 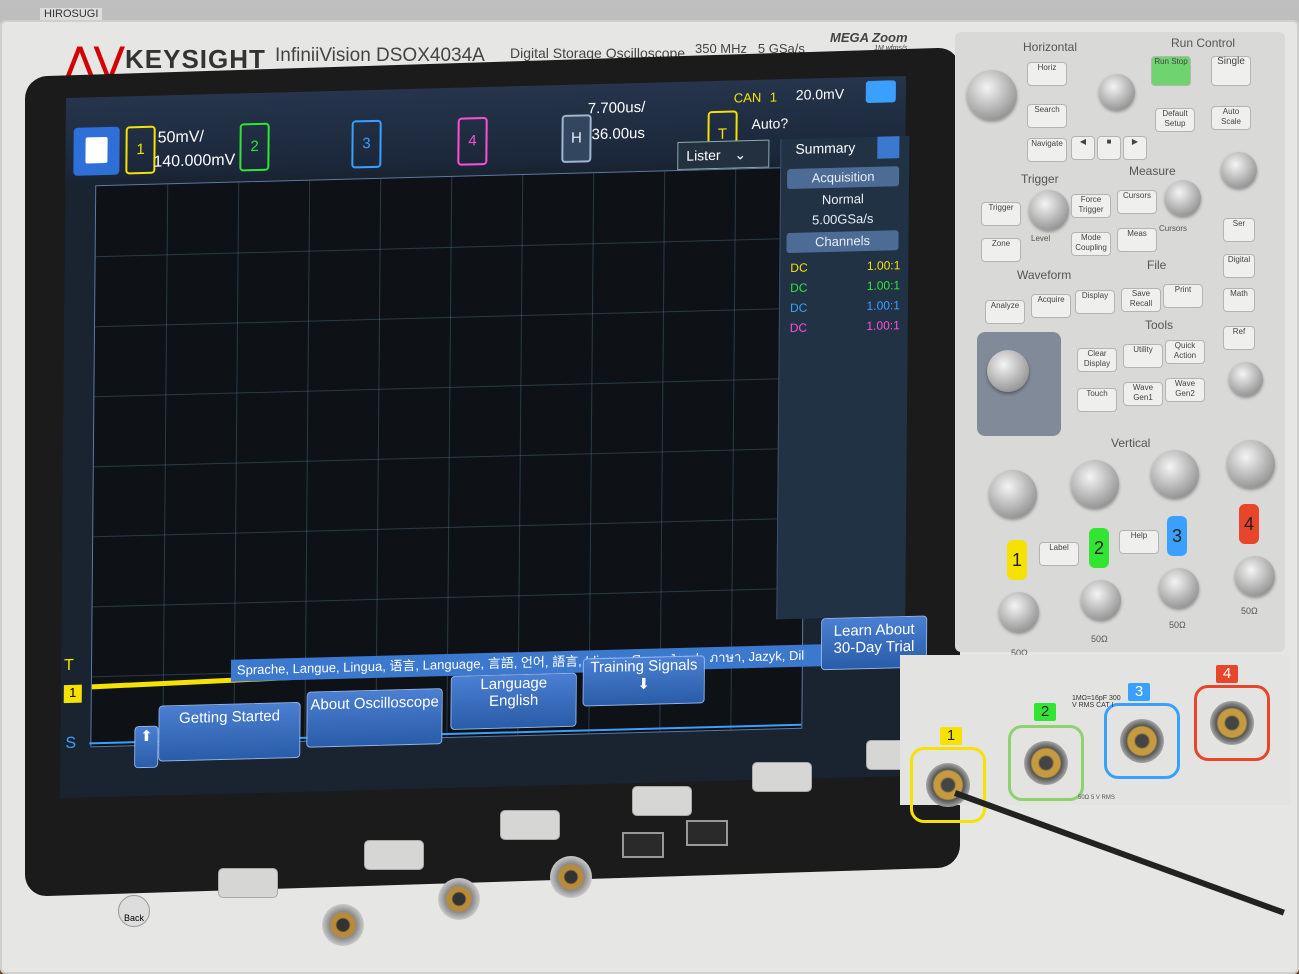 I want to click on ch2-offset-knob, so click(x=1101, y=600).